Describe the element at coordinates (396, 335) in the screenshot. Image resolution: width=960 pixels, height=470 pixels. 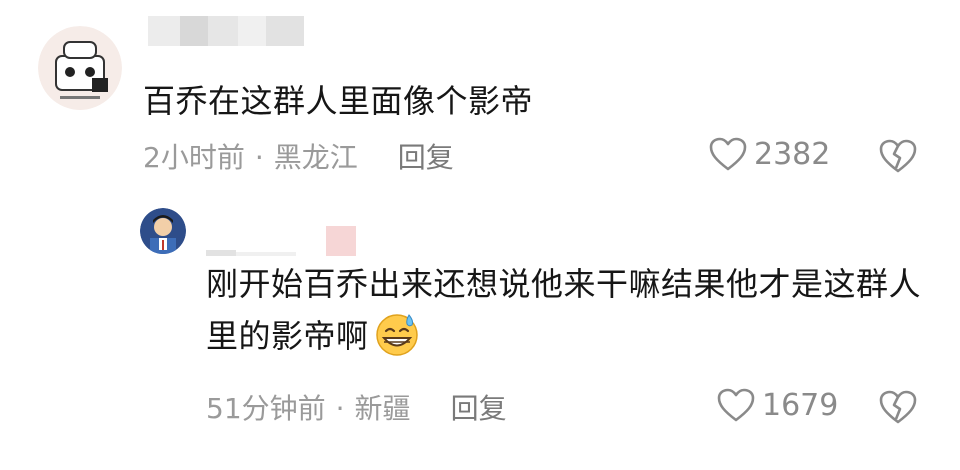
I see `grinning-sweat-emoji` at that location.